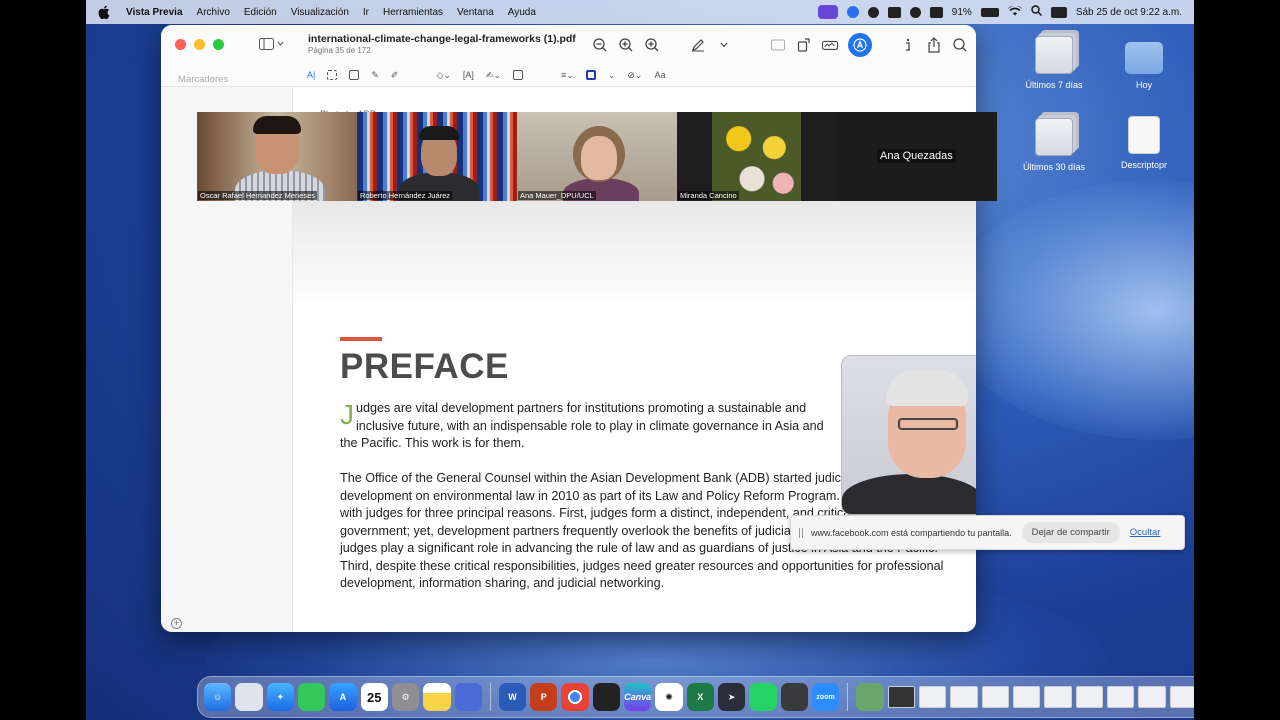 This screenshot has width=1280, height=720. What do you see at coordinates (597, 156) in the screenshot?
I see `participant-tile: Ana Mauer_DPU/UCL` at bounding box center [597, 156].